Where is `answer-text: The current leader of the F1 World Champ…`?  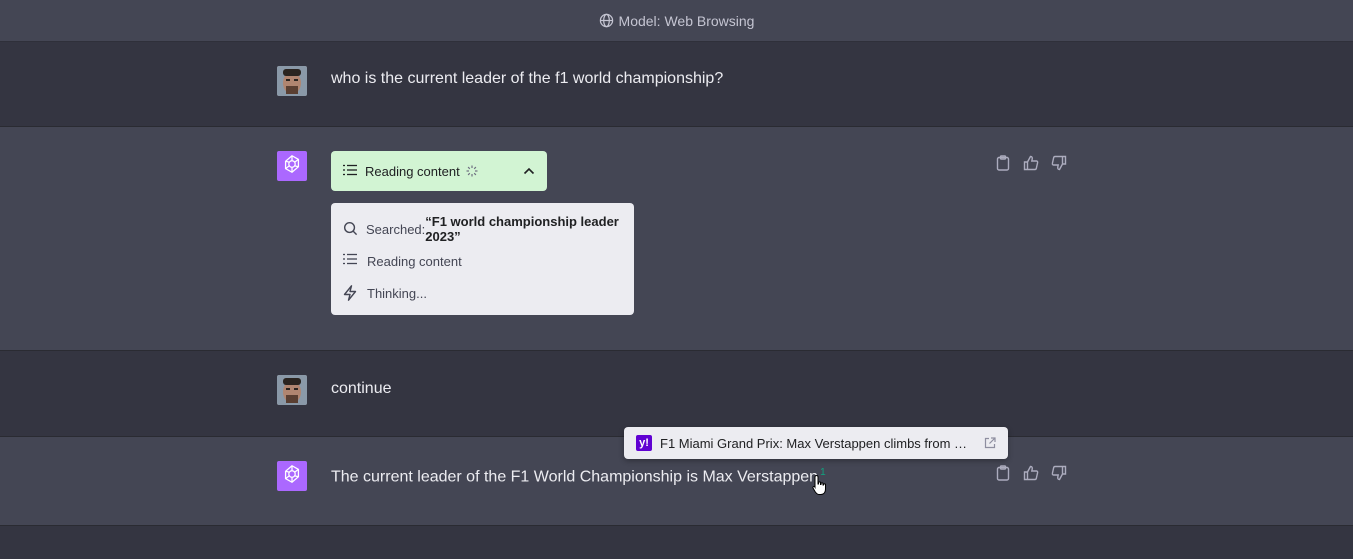
answer-text: The current leader of the F1 World Champ… is located at coordinates (575, 477).